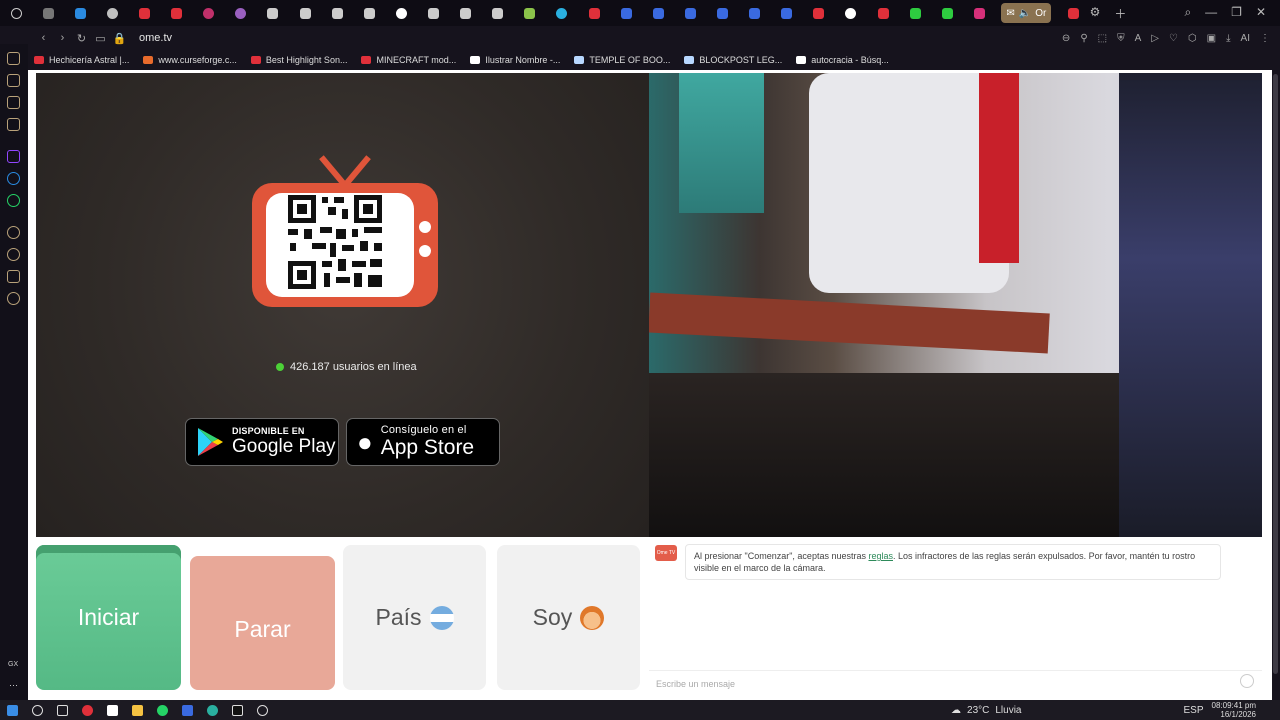 The width and height of the screenshot is (1280, 720). What do you see at coordinates (955, 683) in the screenshot?
I see `message-input: Escribe un mensaje` at bounding box center [955, 683].